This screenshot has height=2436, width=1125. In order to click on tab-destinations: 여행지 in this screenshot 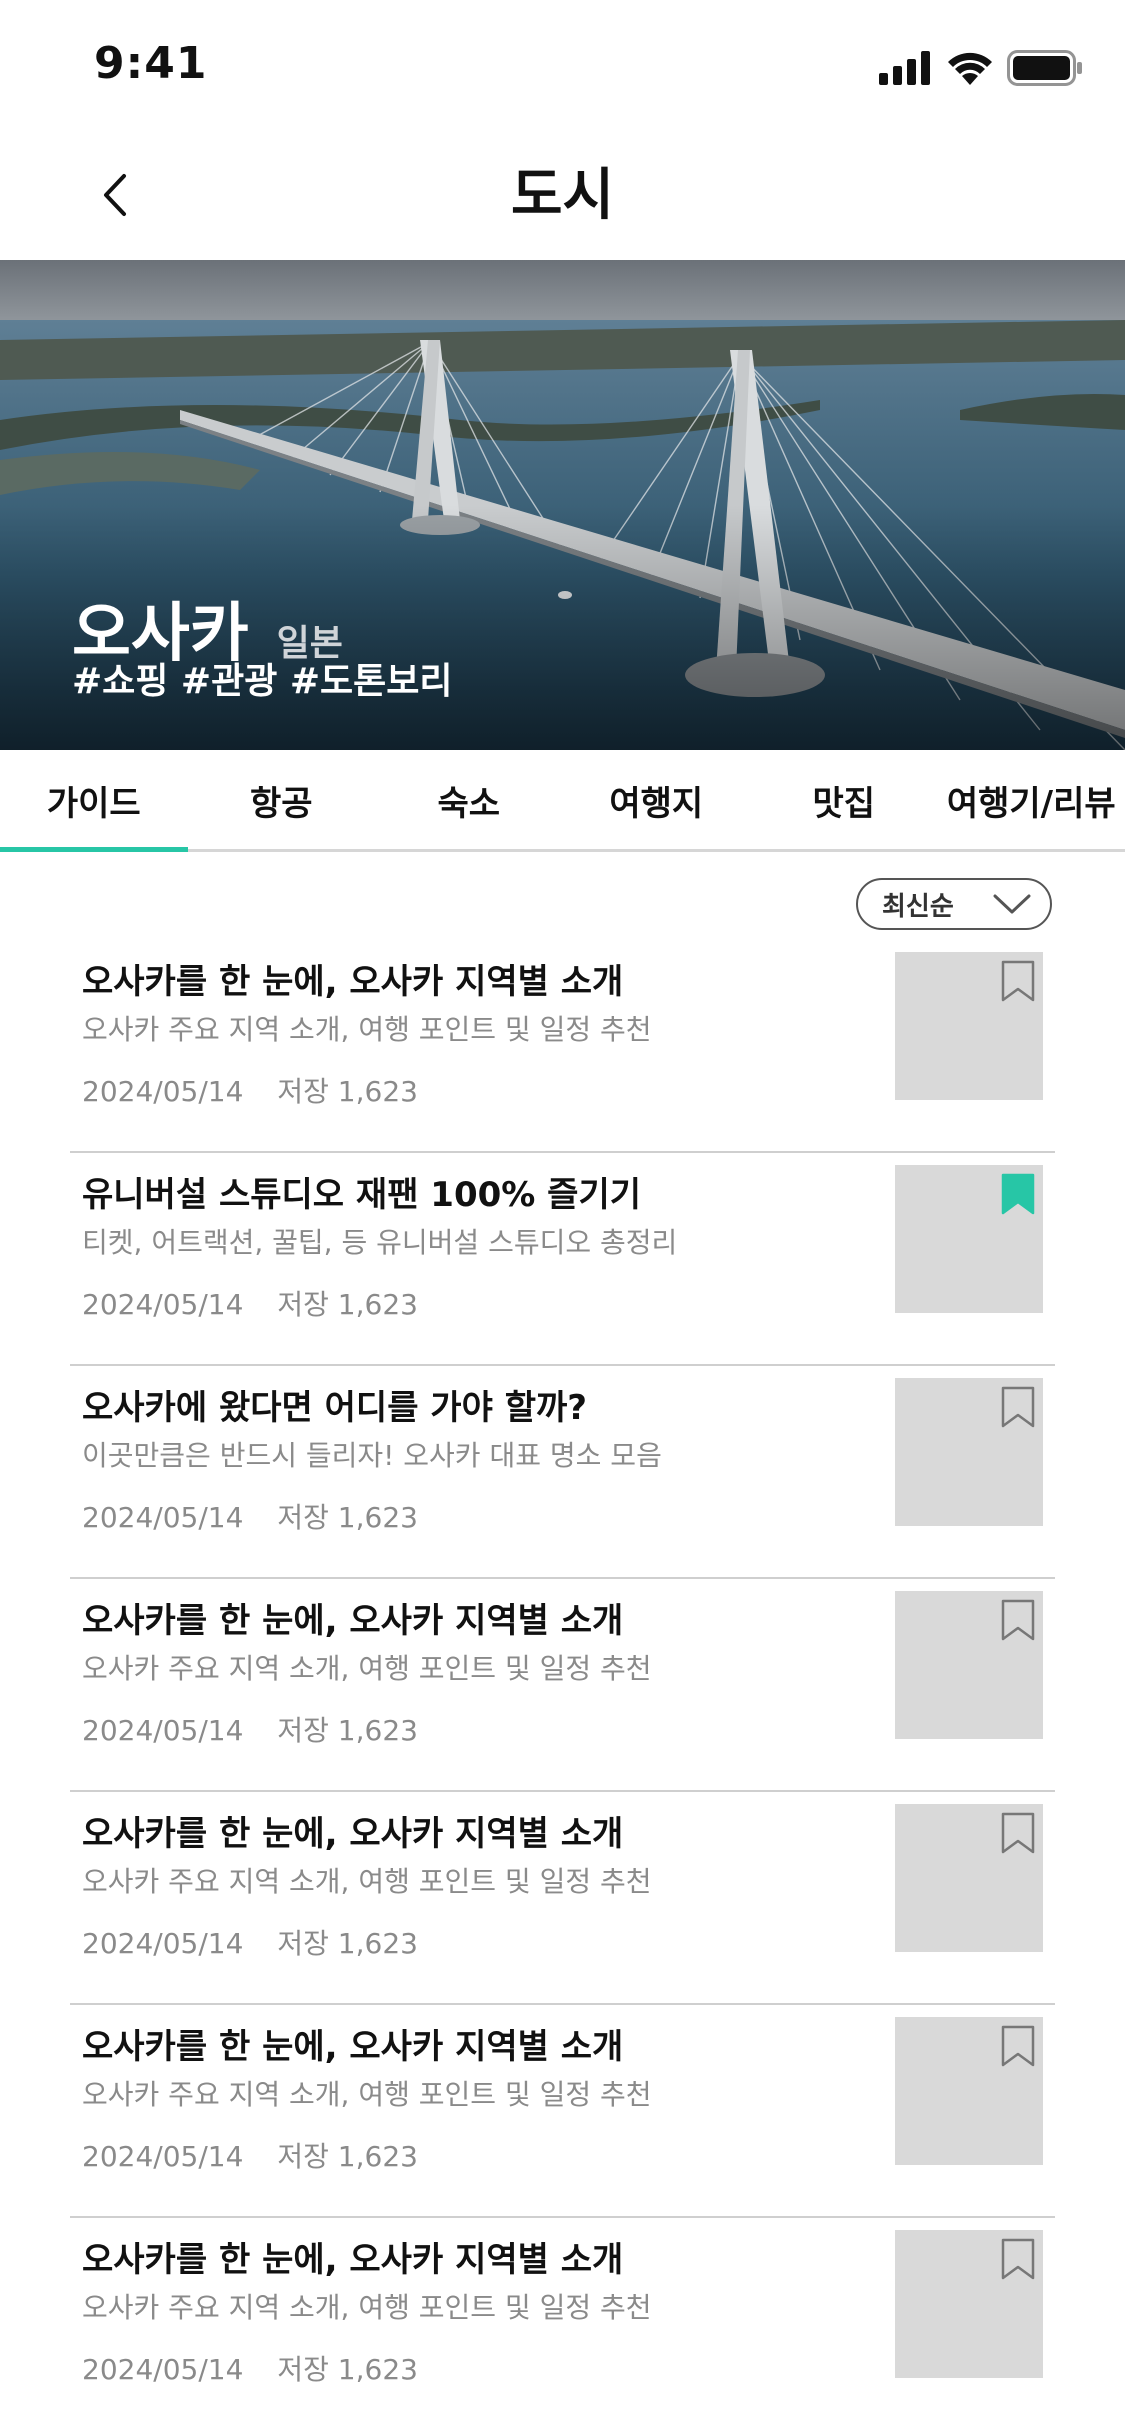, I will do `click(657, 799)`.